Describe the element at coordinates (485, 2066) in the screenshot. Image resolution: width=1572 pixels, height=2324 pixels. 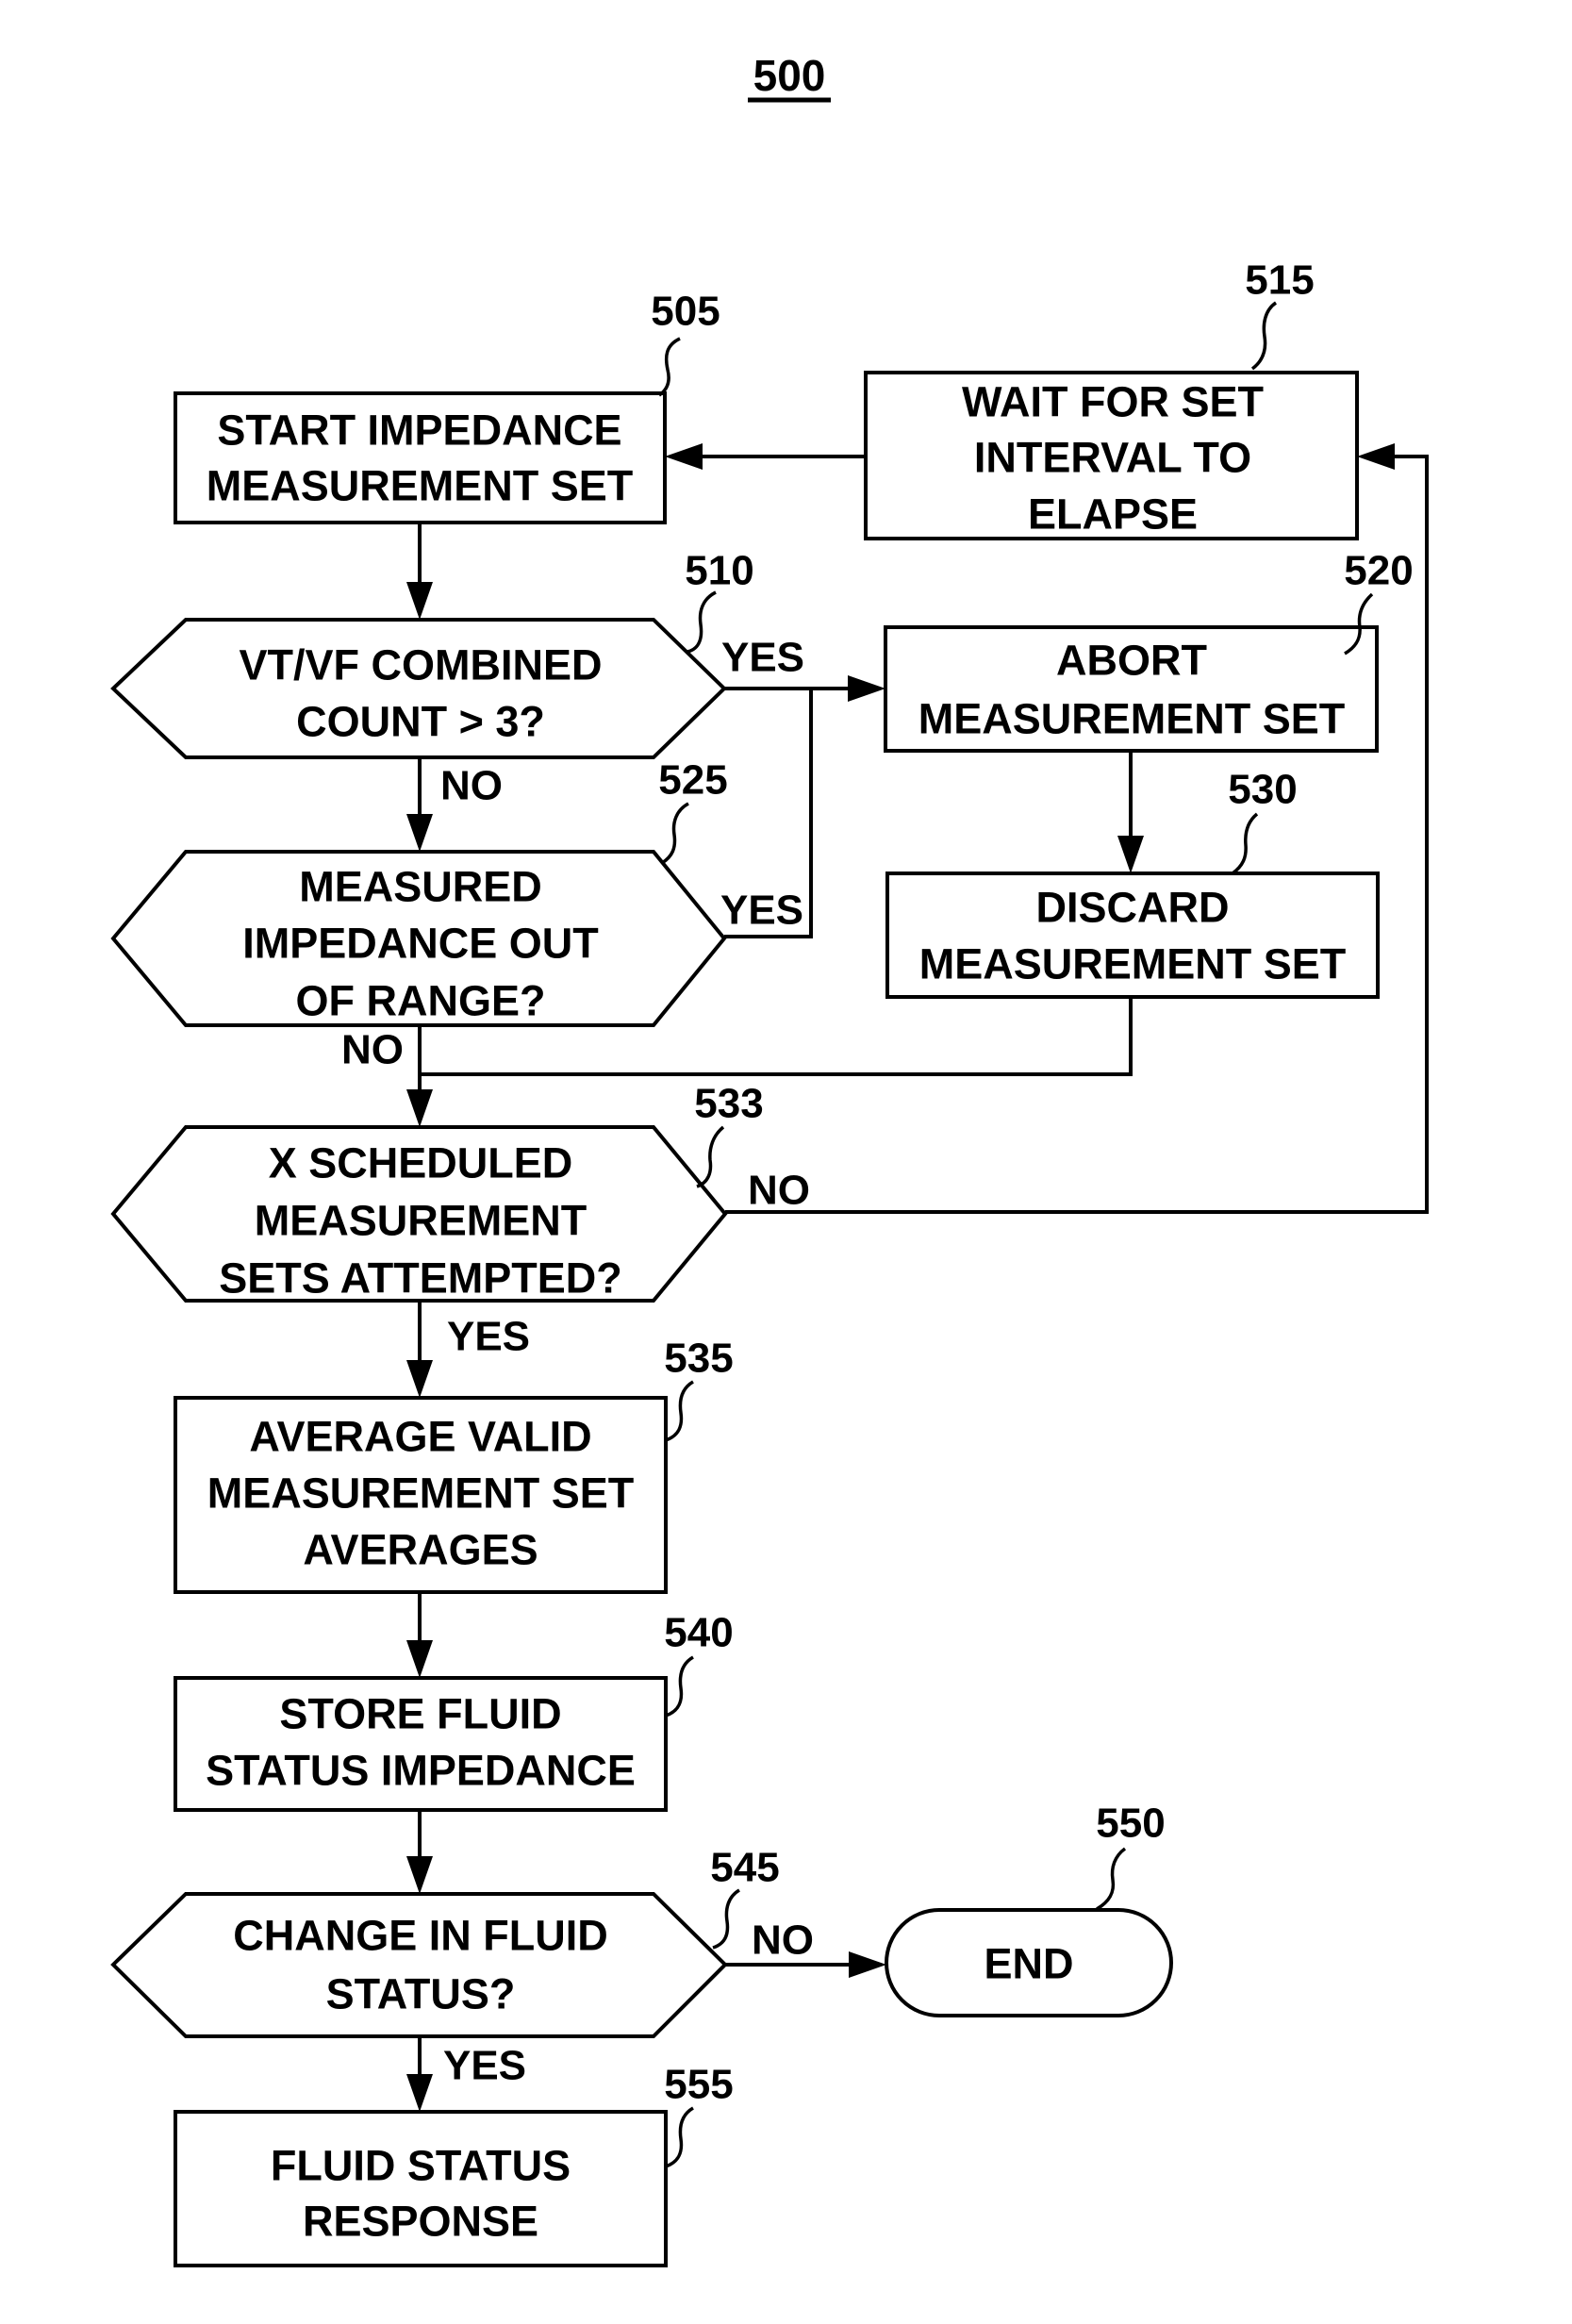
I see `edge-label-545-yes: YES` at that location.